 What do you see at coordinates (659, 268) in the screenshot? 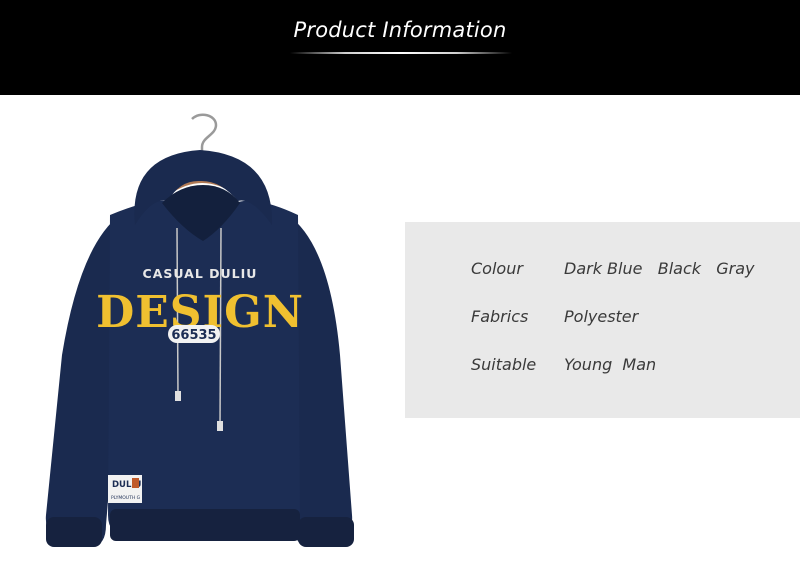
I see `info-value: Dark Blue Black Gray` at bounding box center [659, 268].